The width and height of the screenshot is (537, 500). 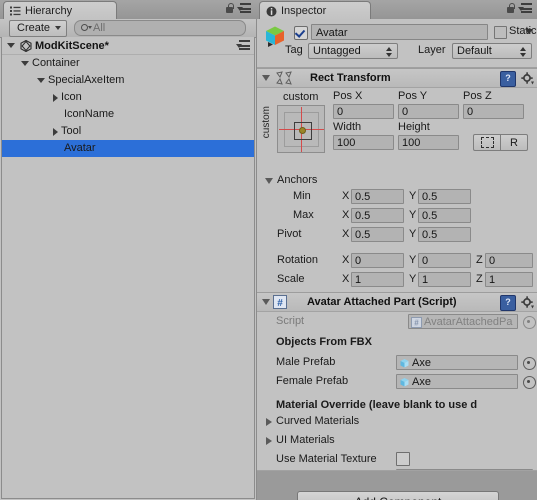 What do you see at coordinates (493, 111) in the screenshot?
I see `pos-z-field: 0` at bounding box center [493, 111].